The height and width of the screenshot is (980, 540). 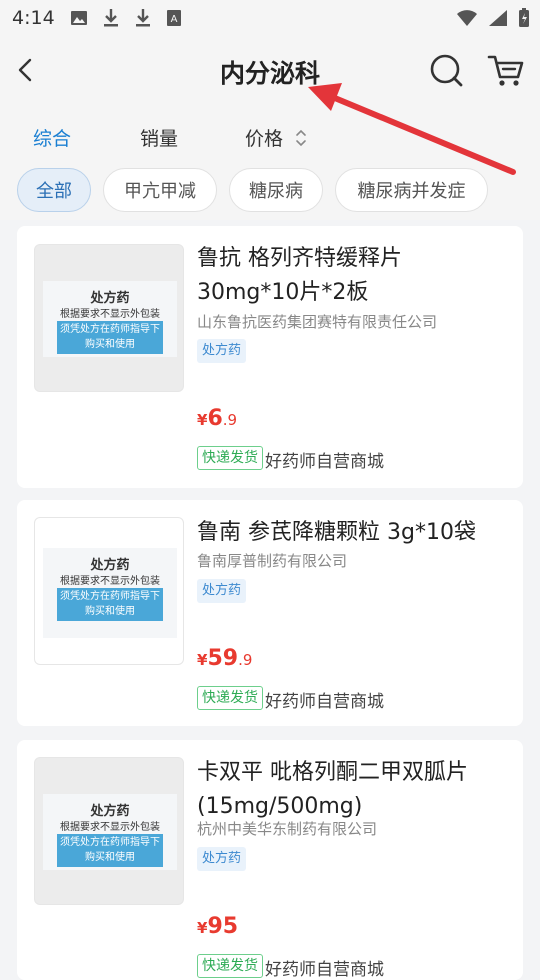 I want to click on image-icon, so click(x=79, y=18).